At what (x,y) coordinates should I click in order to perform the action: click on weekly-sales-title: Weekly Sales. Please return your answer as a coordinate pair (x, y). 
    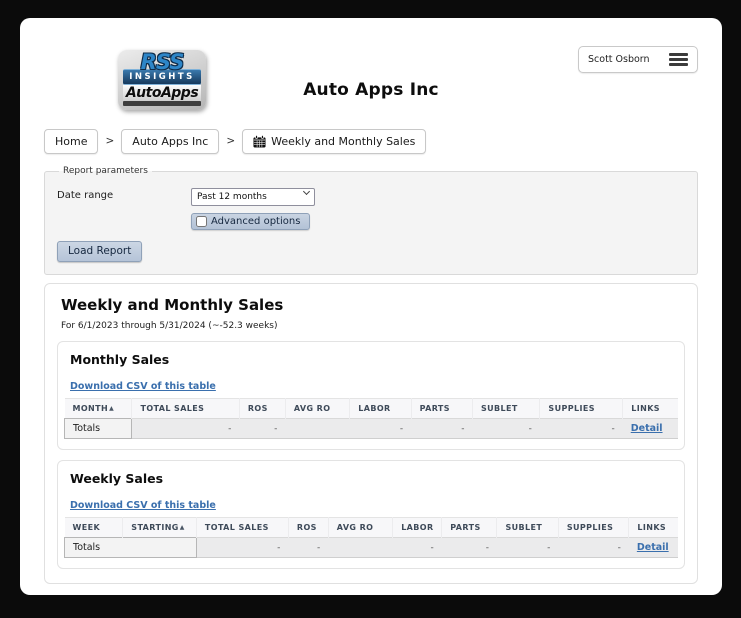
    Looking at the image, I should click on (117, 478).